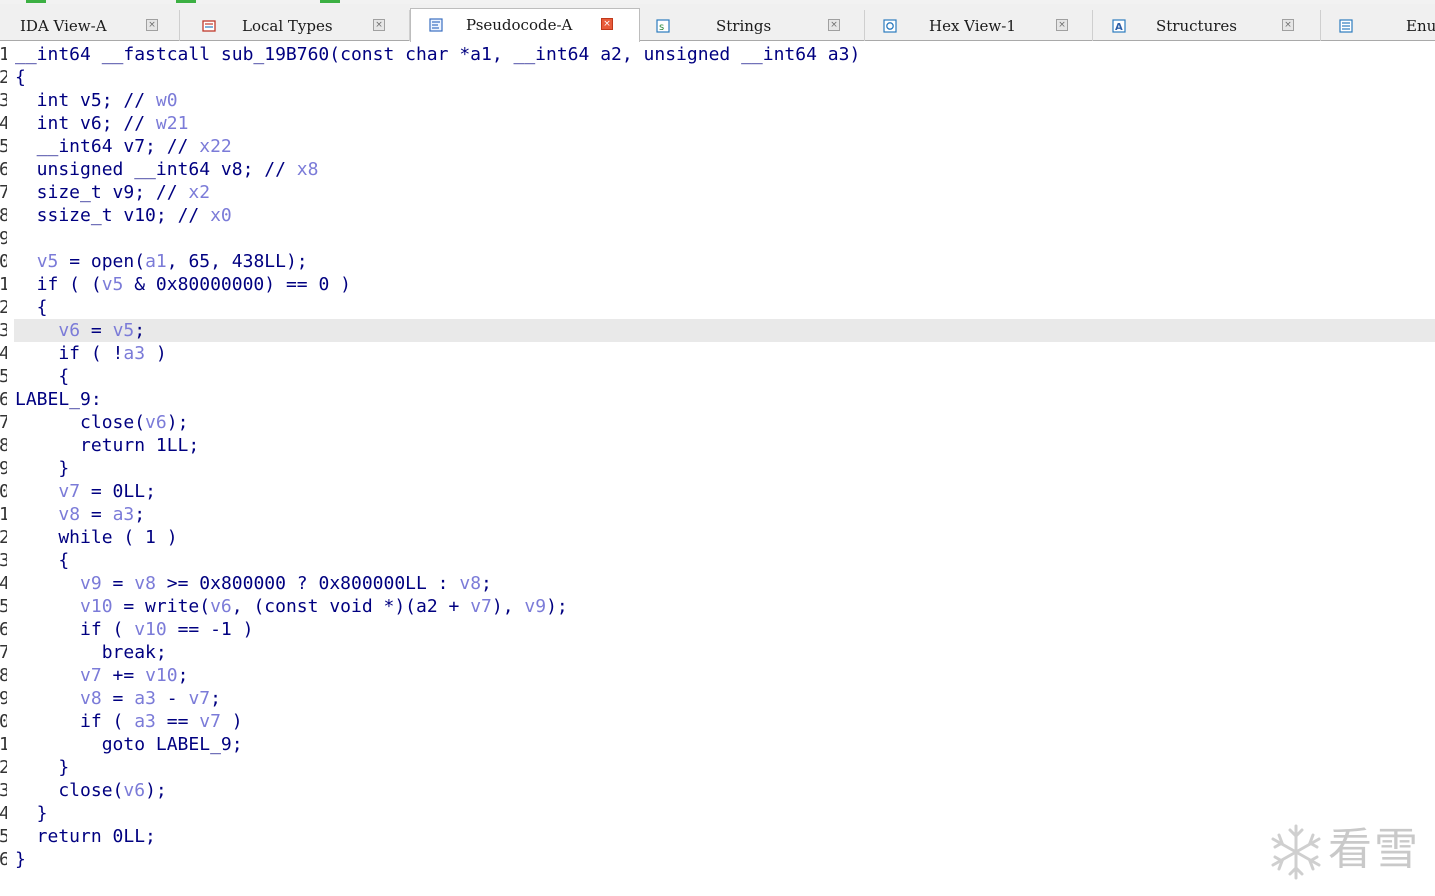  Describe the element at coordinates (167, 169) in the screenshot. I see `code-text: unsigned __int64 v8; // x8` at that location.